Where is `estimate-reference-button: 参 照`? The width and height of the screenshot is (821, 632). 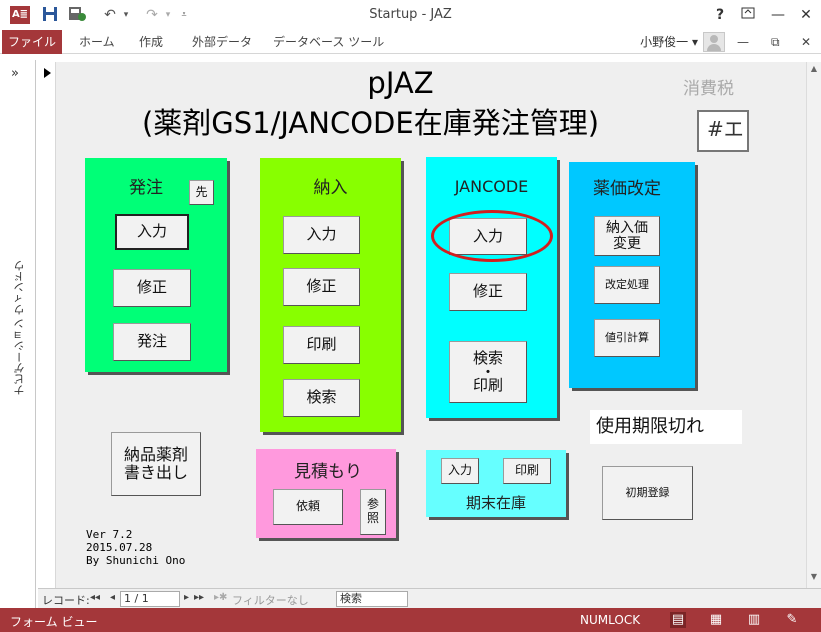
estimate-reference-button: 参 照 is located at coordinates (373, 512).